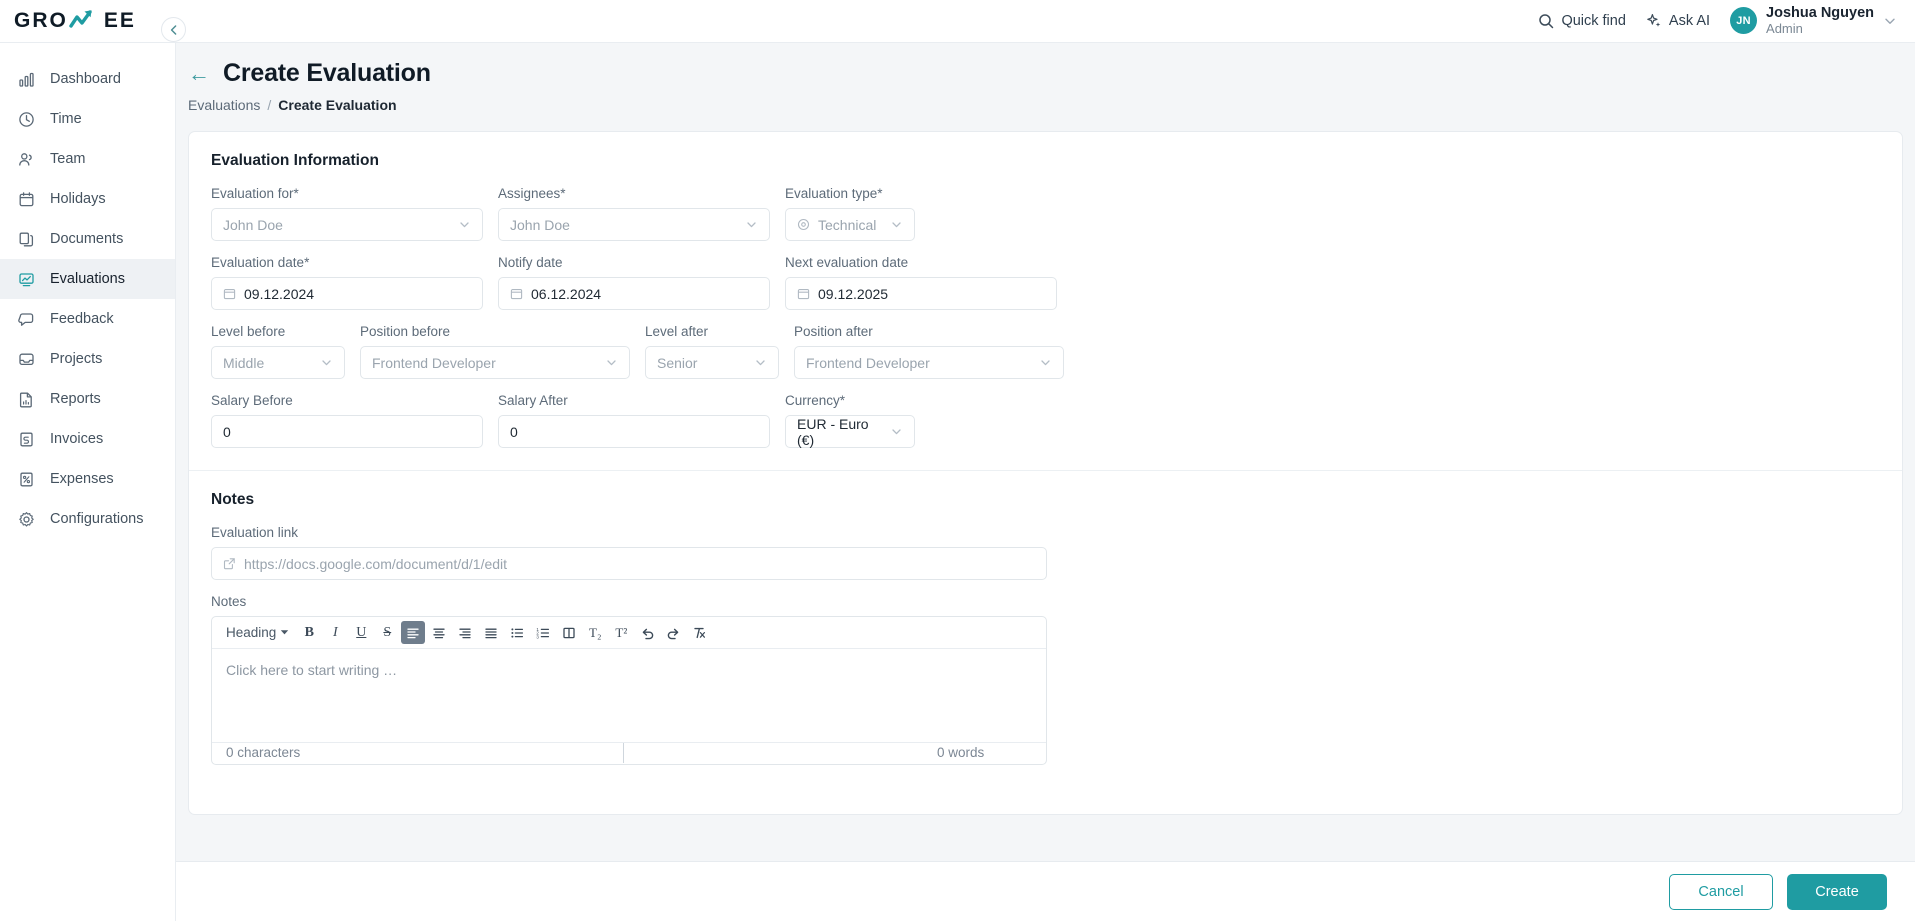  I want to click on numbered-list-icon: 123, so click(543, 633).